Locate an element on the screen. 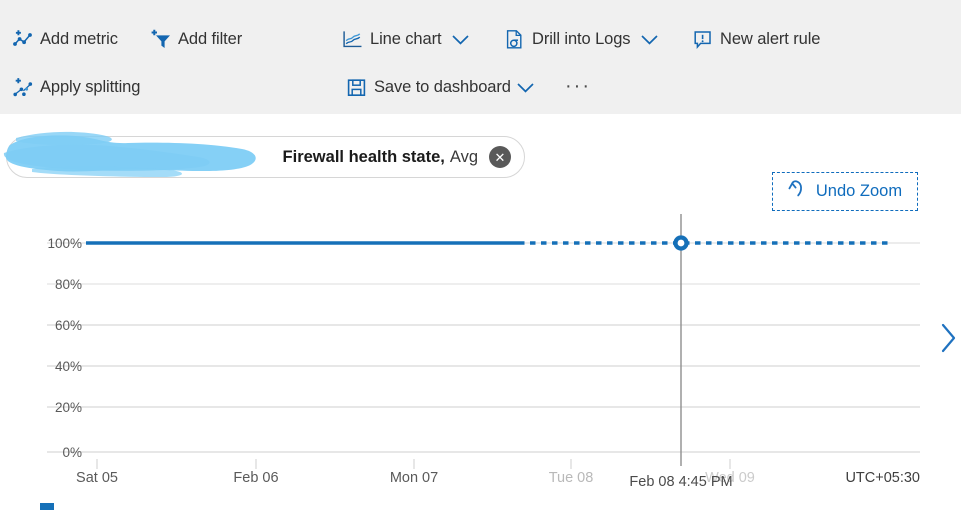  metric-chip-text: Firewall health state, Avg is located at coordinates (380, 157).